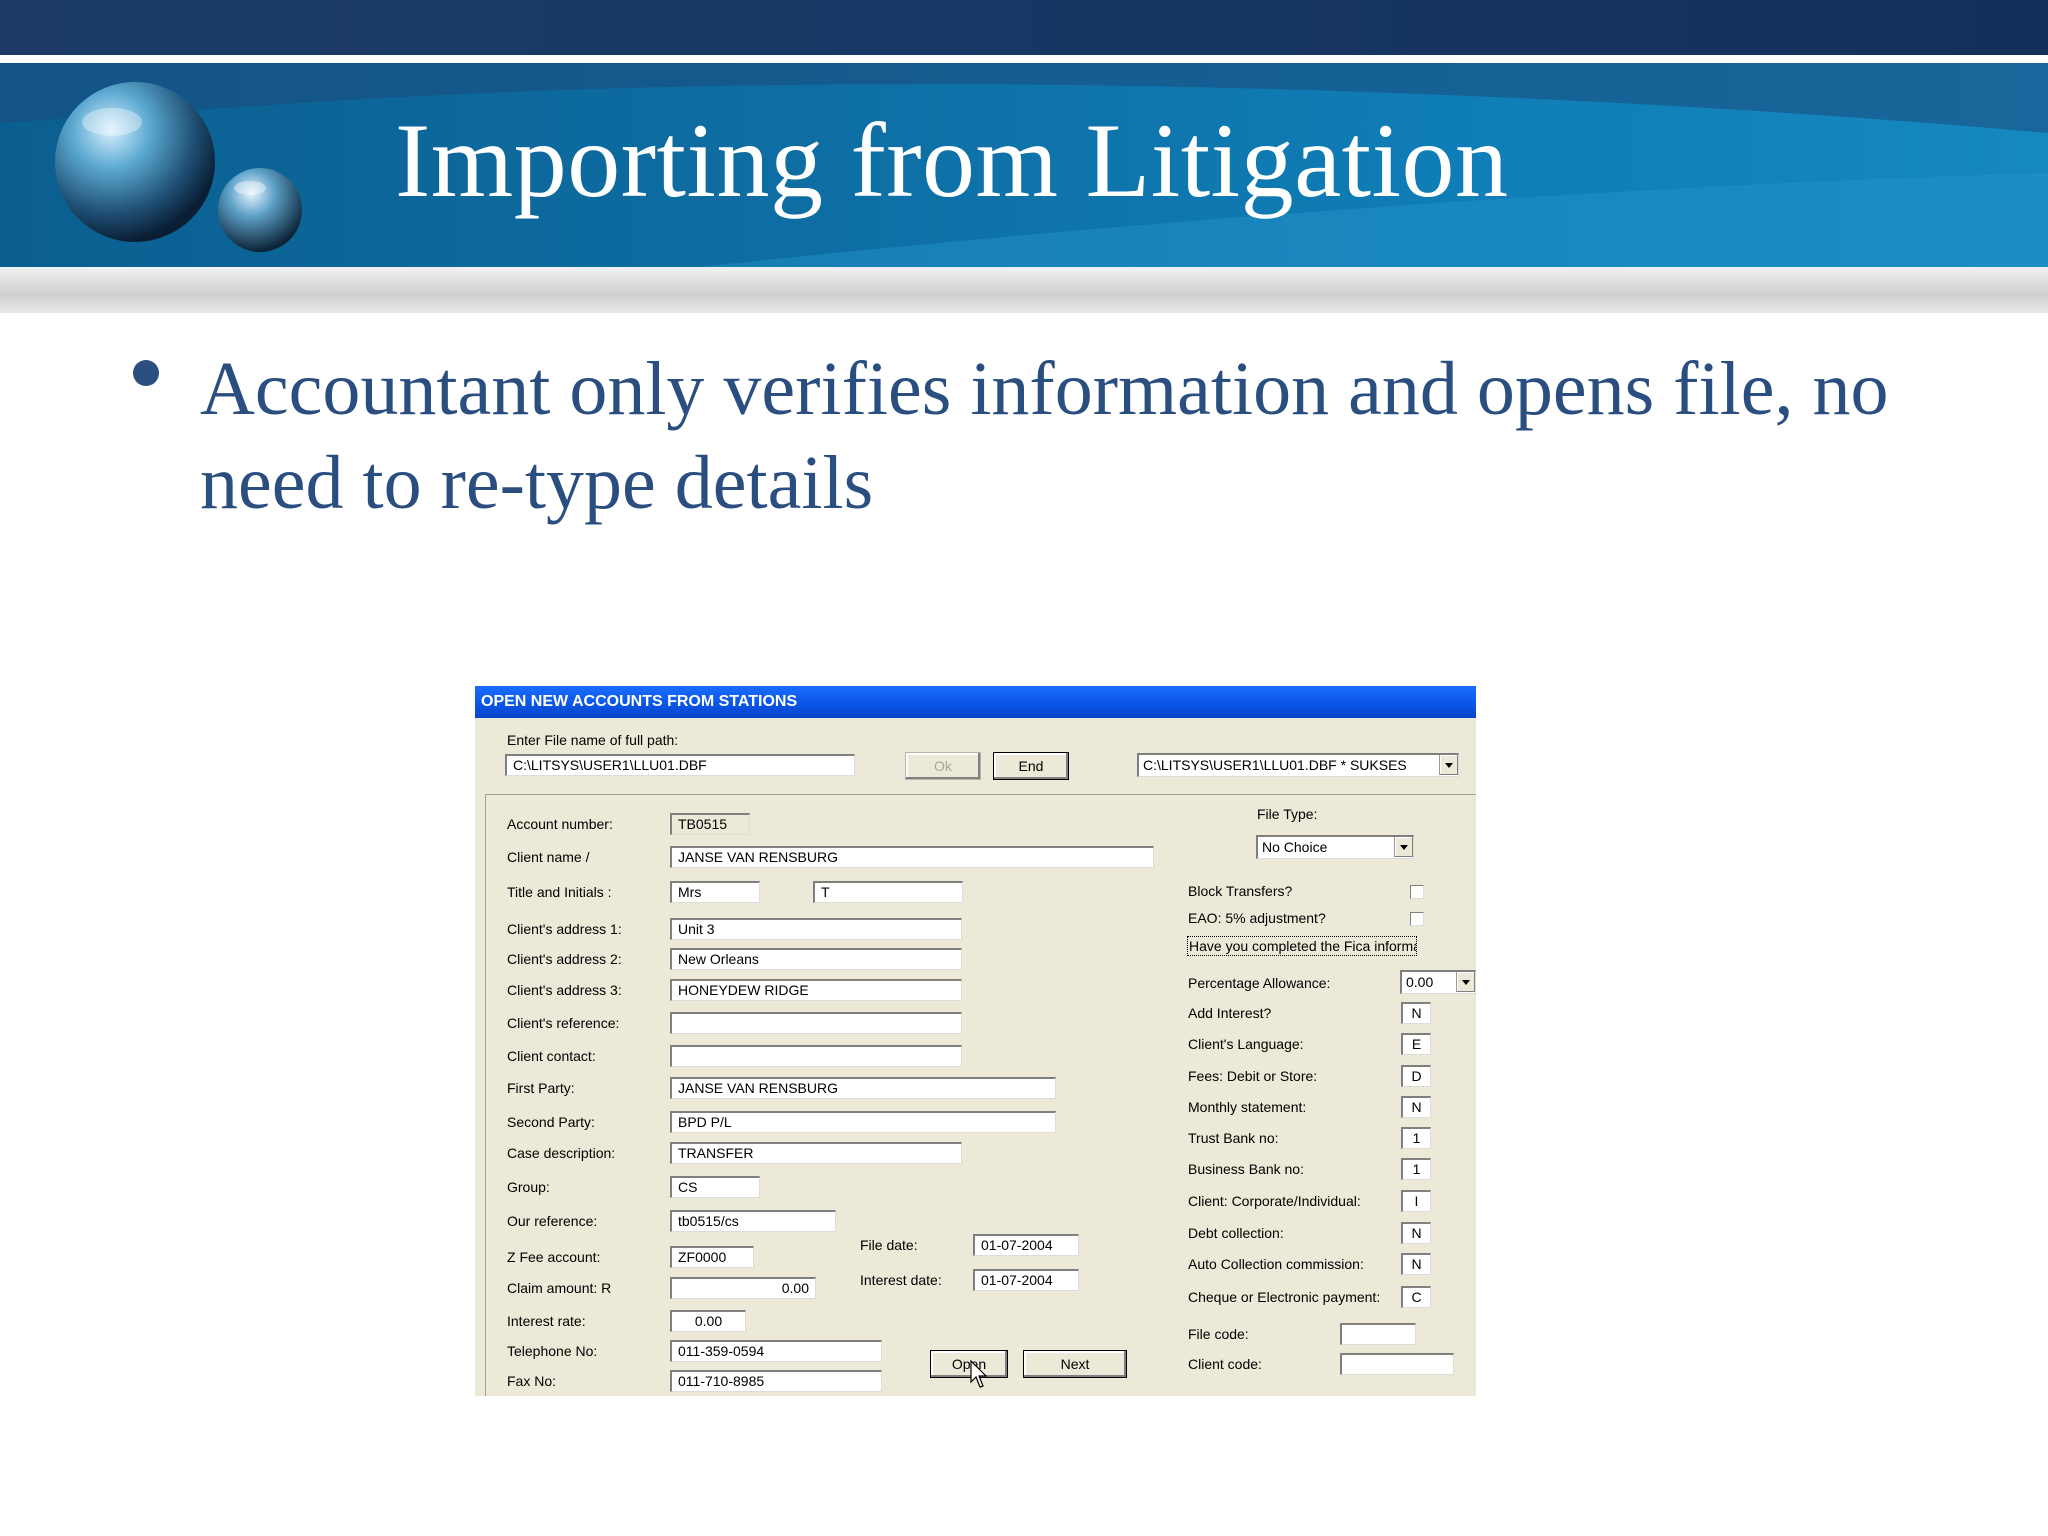 The height and width of the screenshot is (1536, 2048). What do you see at coordinates (889, 1245) in the screenshot?
I see `file-date-label: File date:` at bounding box center [889, 1245].